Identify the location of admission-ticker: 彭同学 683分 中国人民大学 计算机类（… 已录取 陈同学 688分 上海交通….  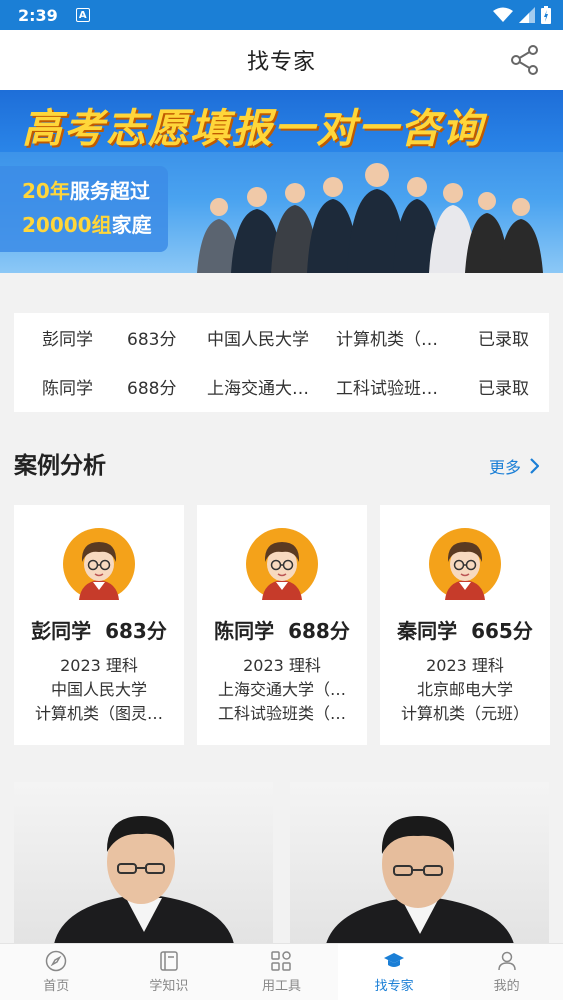
(281, 362).